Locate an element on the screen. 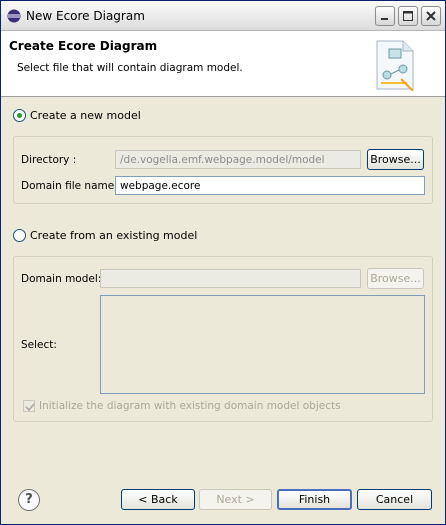 This screenshot has height=525, width=446. next-button: Next > is located at coordinates (235, 499).